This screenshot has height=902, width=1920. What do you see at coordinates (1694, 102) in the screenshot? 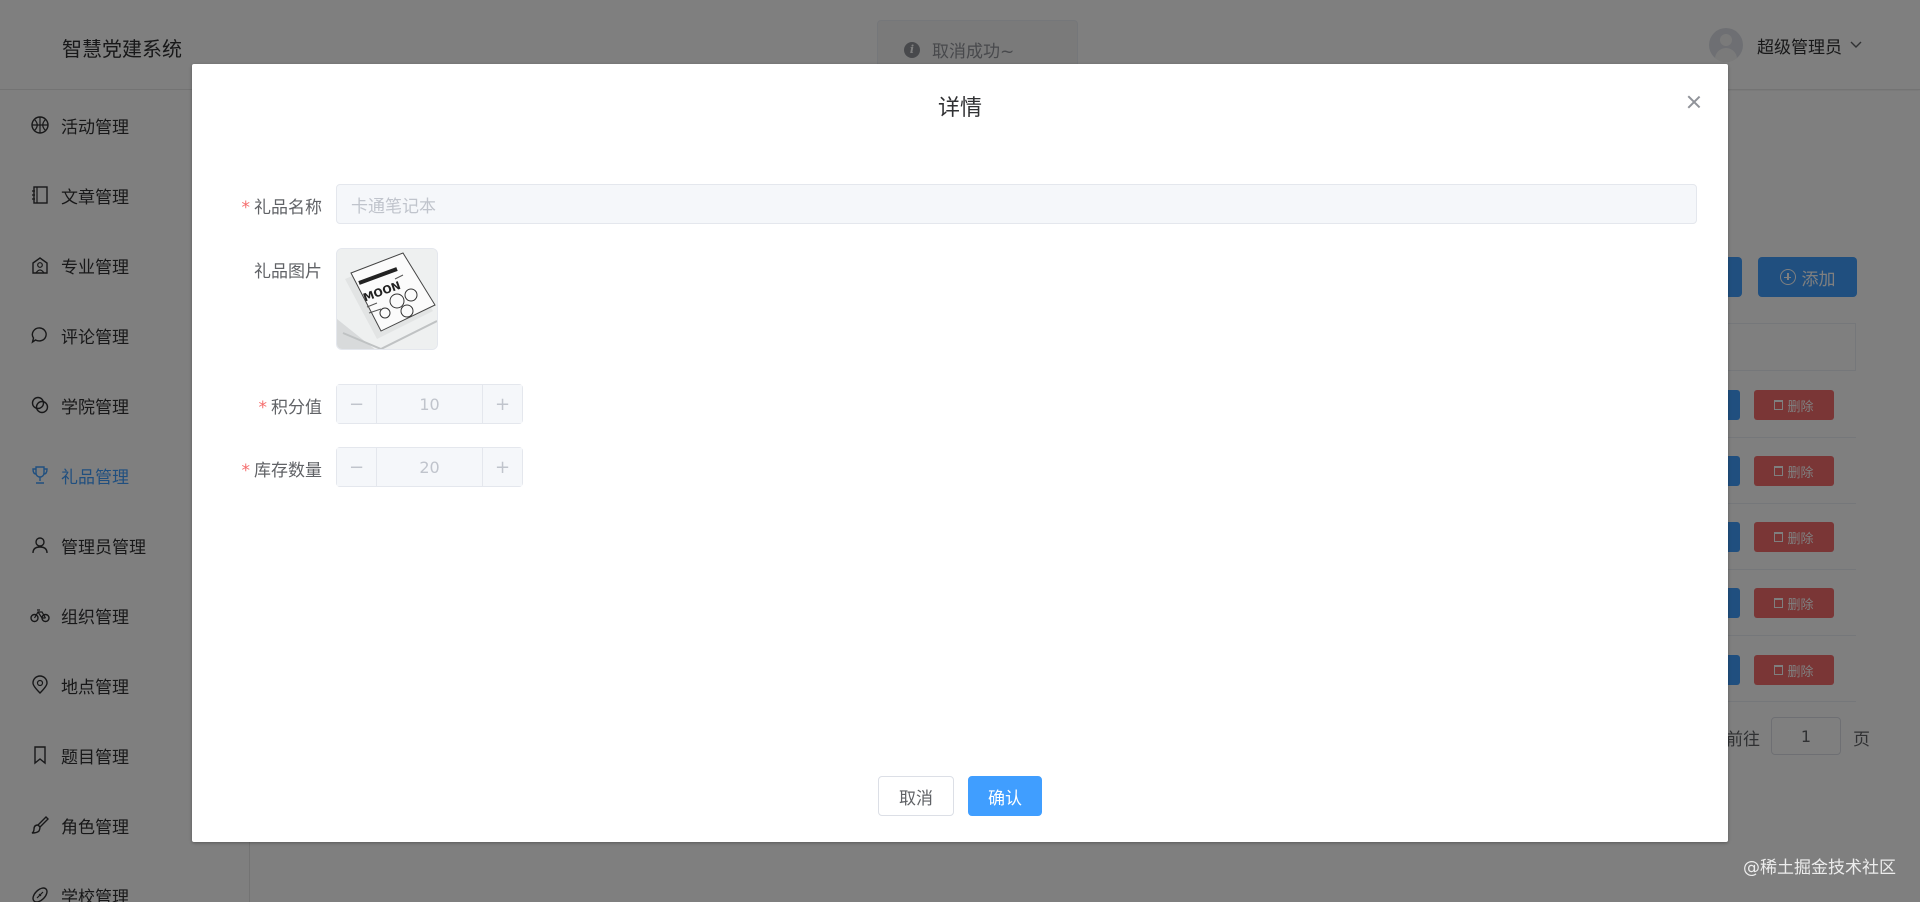
I see `close-icon` at bounding box center [1694, 102].